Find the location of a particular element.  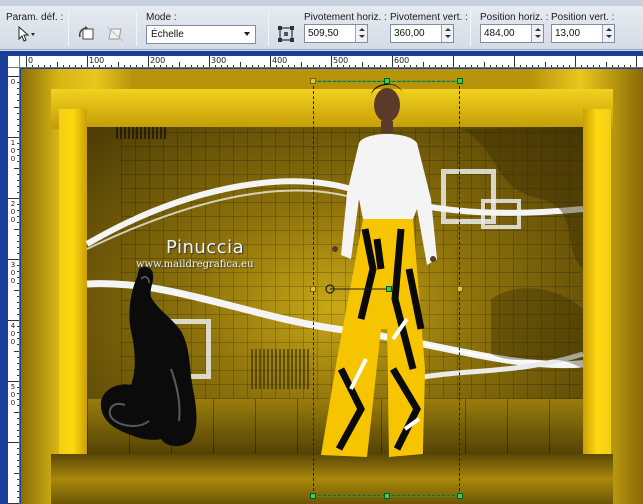

pivot-v-input: 360,00 is located at coordinates (422, 33).